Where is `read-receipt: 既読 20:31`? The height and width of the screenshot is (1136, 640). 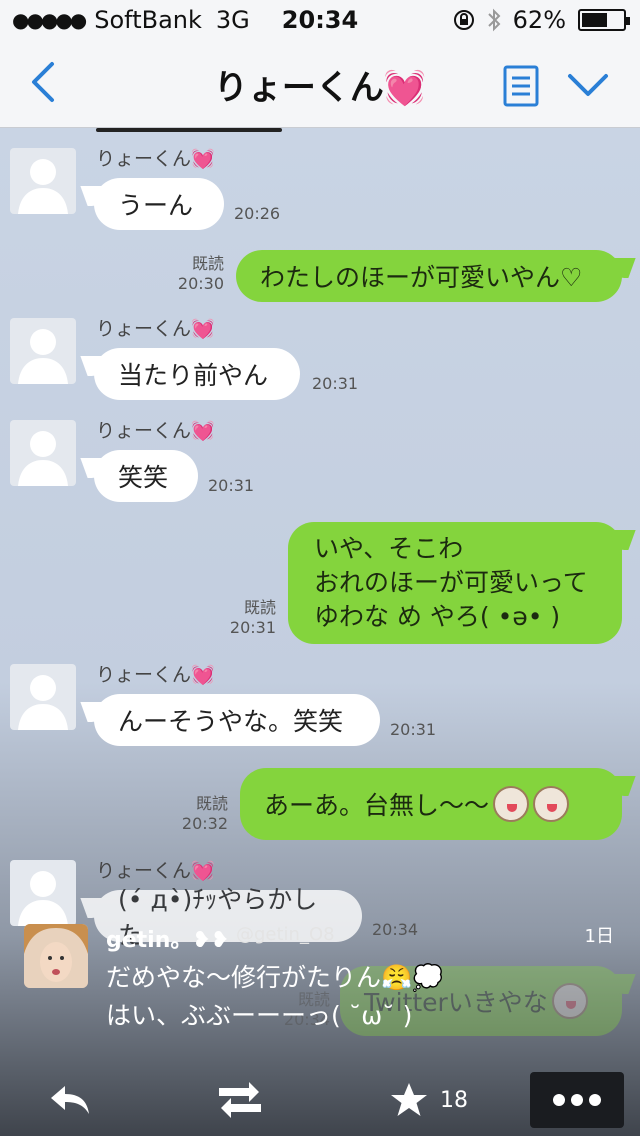
read-receipt: 既読 20:31 is located at coordinates (249, 618).